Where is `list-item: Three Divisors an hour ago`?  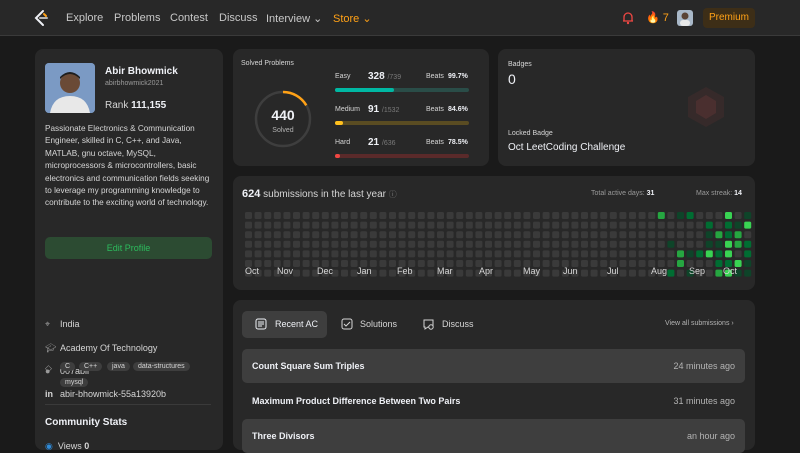
list-item: Three Divisors an hour ago is located at coordinates (493, 436).